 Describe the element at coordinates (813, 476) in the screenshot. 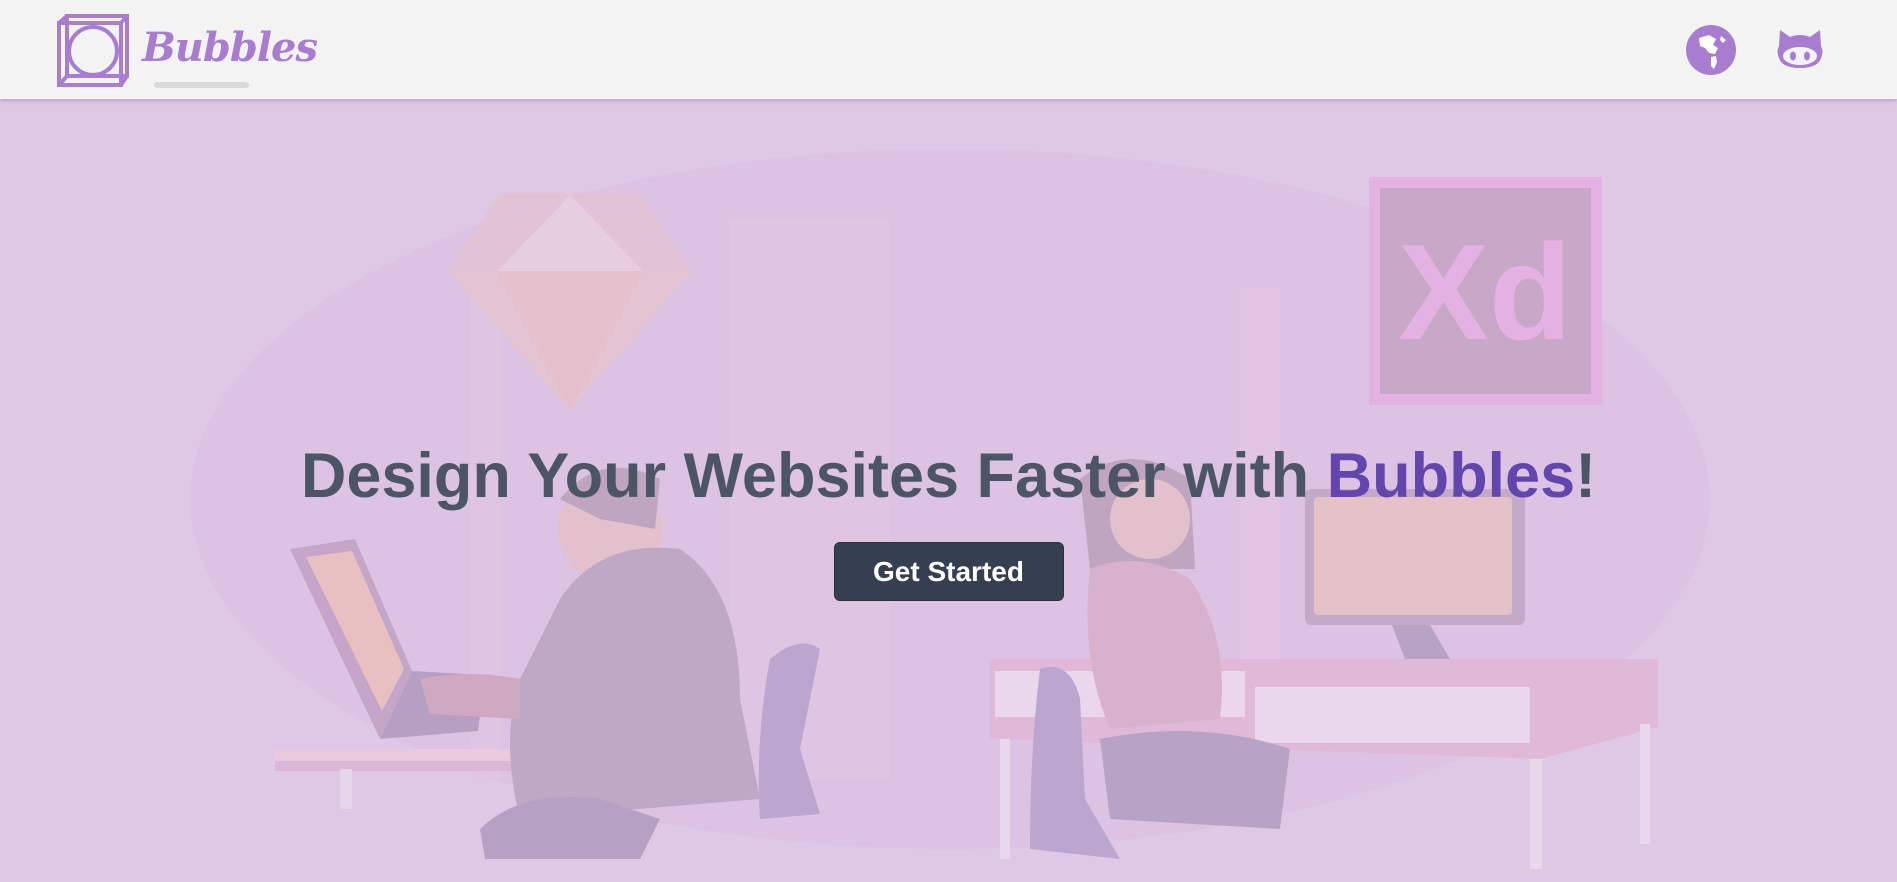

I see `hero-title-prefix: Design Your Websites Faster with` at that location.